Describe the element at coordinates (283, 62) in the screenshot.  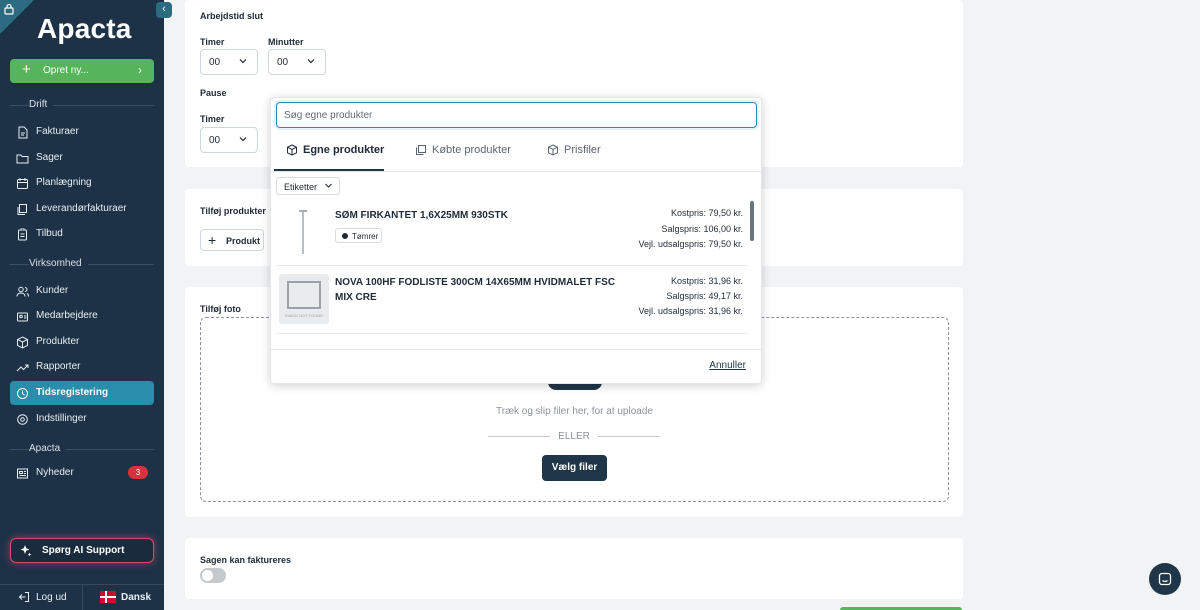
I see `end-minutes-value: 00` at that location.